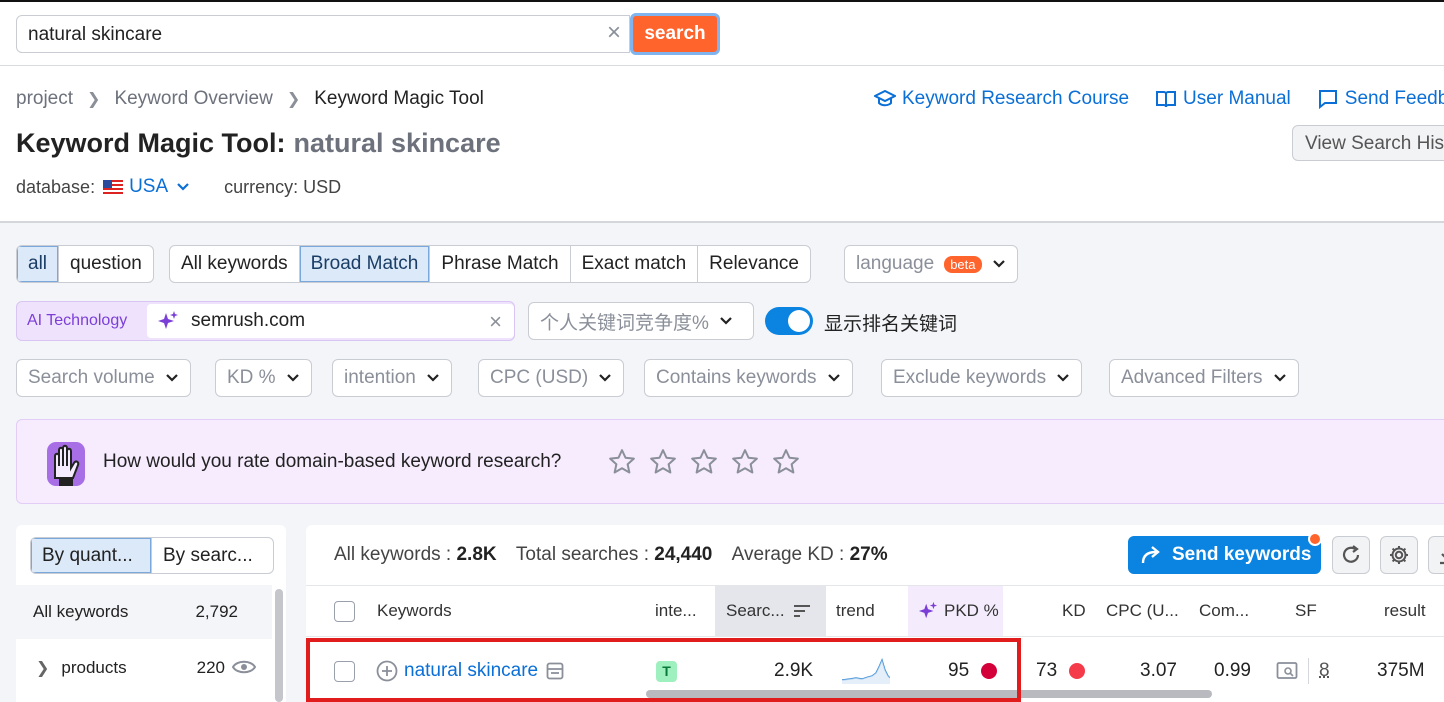 The image size is (1444, 702). What do you see at coordinates (555, 671) in the screenshot?
I see `serp-snapshot-icon` at bounding box center [555, 671].